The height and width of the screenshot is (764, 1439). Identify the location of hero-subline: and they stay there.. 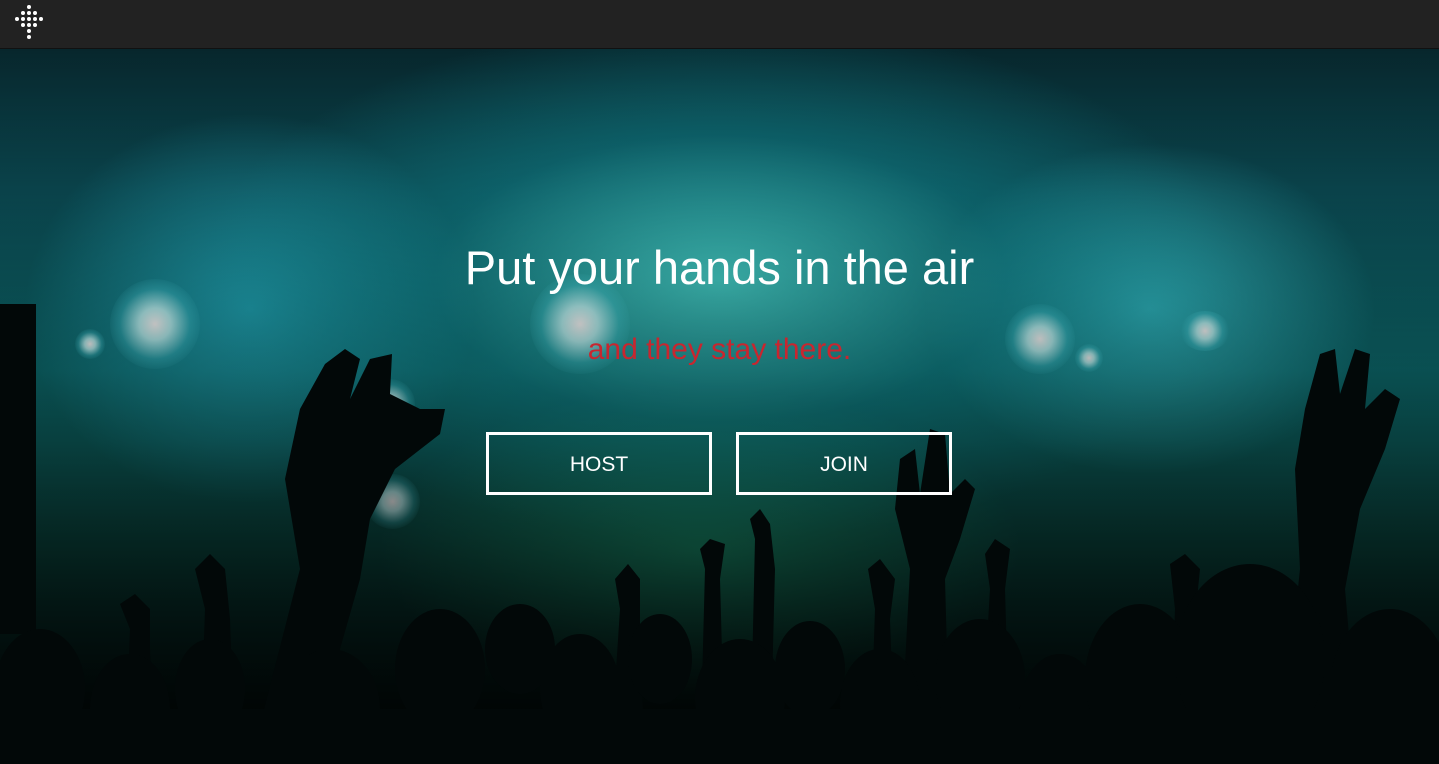
(719, 349).